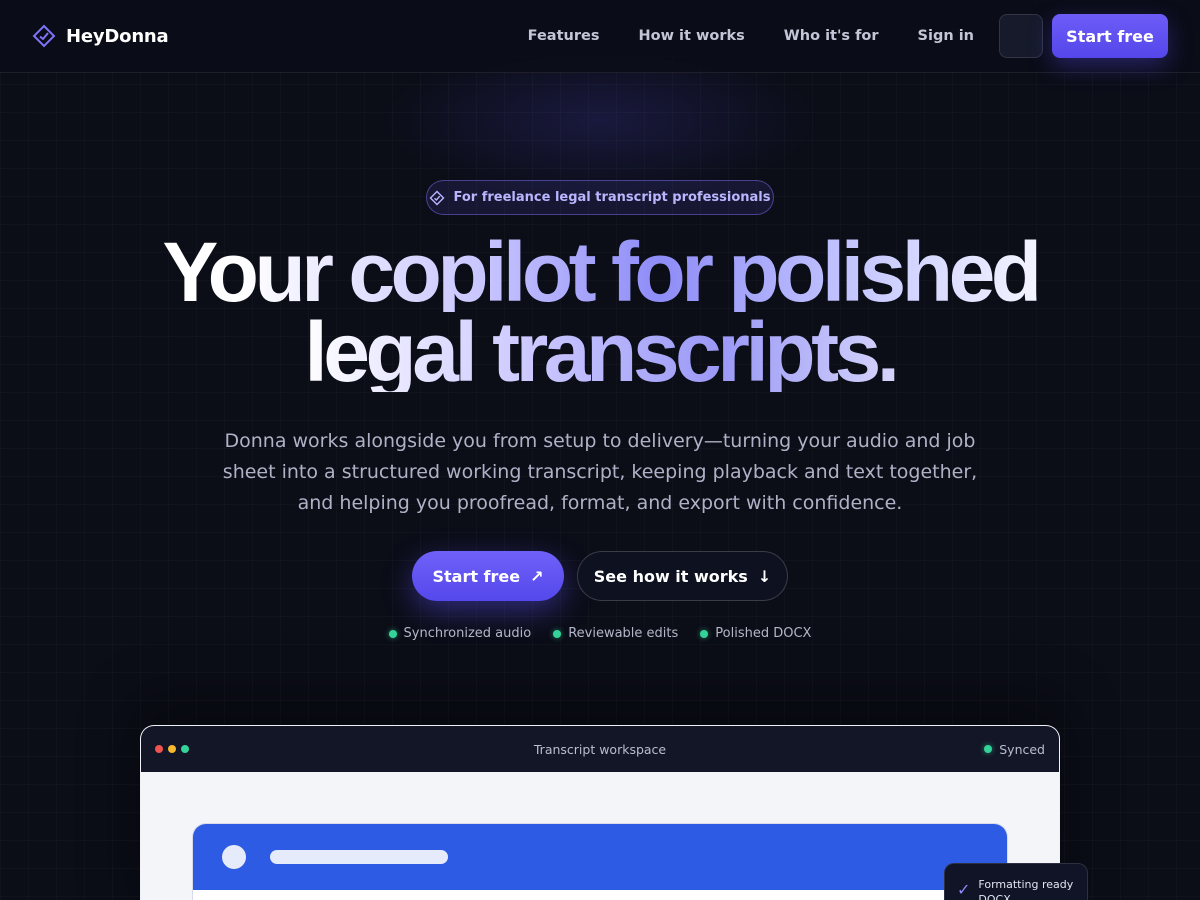 The image size is (1200, 900). I want to click on feature-item: Polished DOCX, so click(755, 633).